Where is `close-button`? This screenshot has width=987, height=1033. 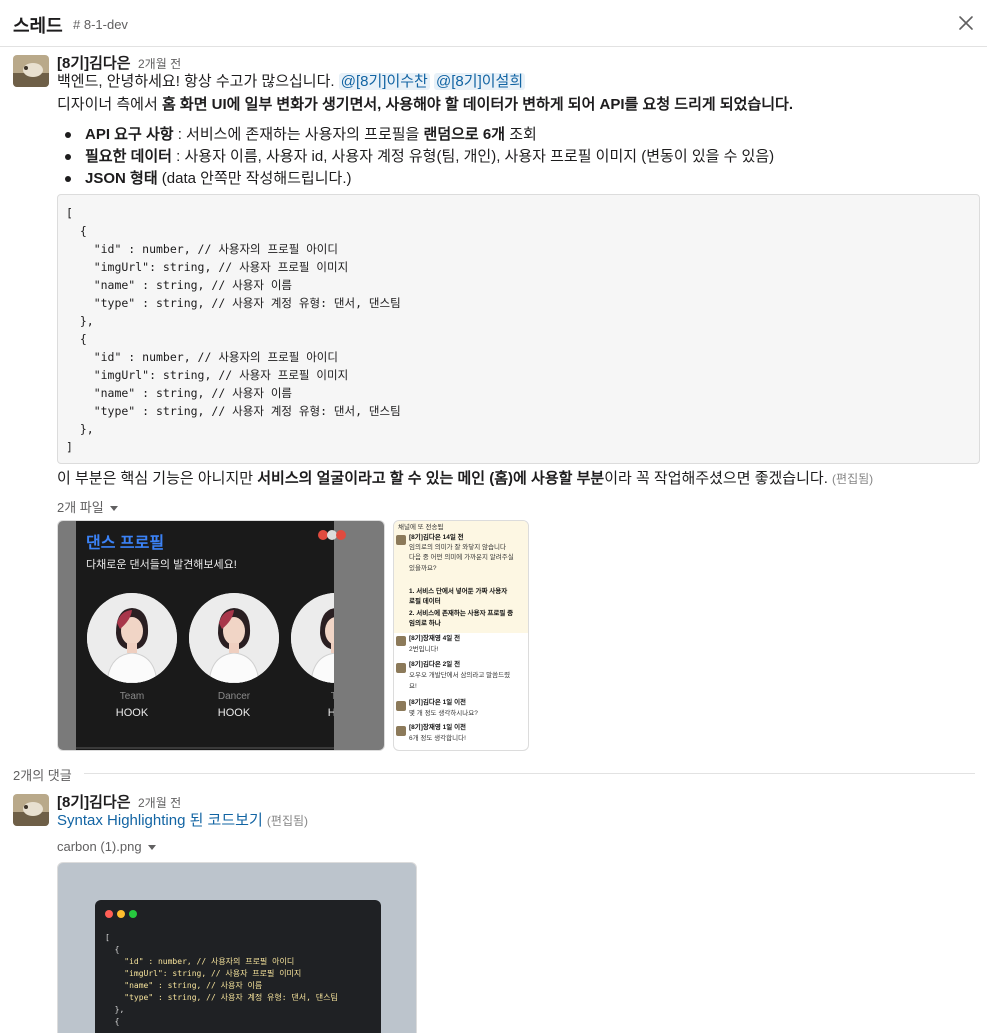 close-button is located at coordinates (966, 23).